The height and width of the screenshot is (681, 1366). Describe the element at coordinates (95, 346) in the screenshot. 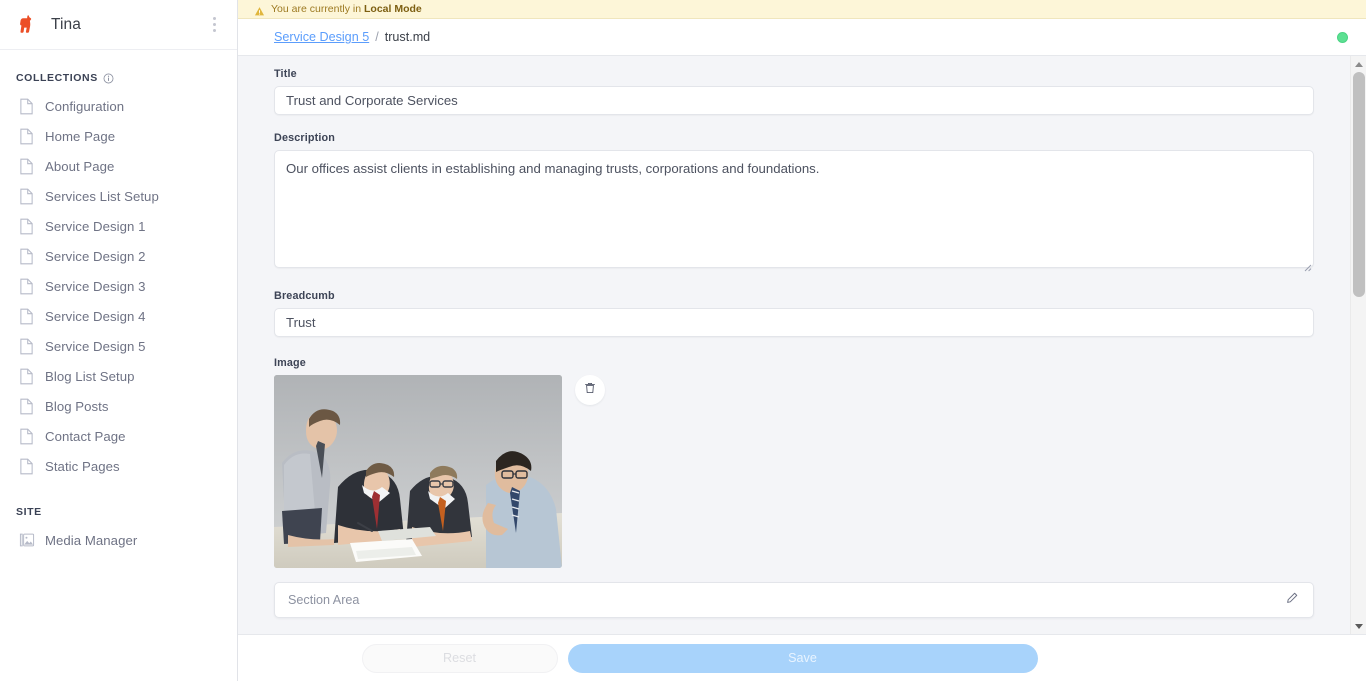

I see `sidebar-item-label: Service Design 5` at that location.